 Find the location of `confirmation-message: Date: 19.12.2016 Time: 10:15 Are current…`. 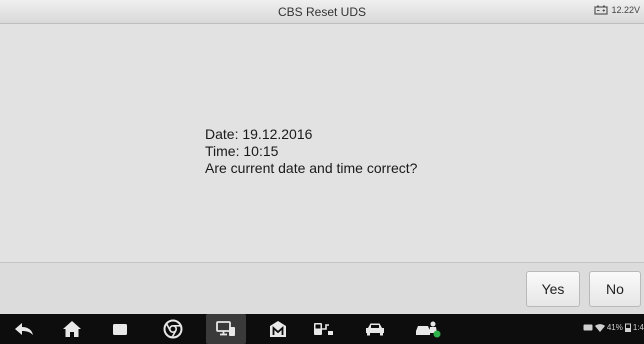

confirmation-message: Date: 19.12.2016 Time: 10:15 Are current… is located at coordinates (311, 151).